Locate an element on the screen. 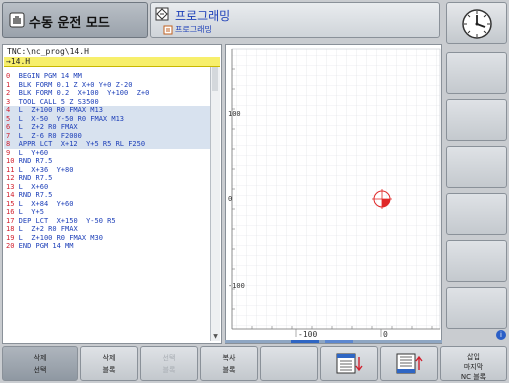 Image resolution: width=509 pixels, height=383 pixels. mode-manual-operation-button: 수동 운전 모드 is located at coordinates (75, 20).